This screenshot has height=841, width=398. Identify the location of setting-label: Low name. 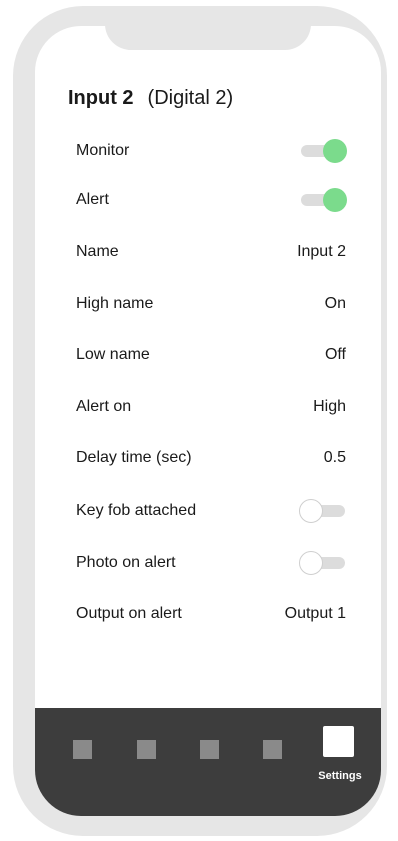
(113, 354).